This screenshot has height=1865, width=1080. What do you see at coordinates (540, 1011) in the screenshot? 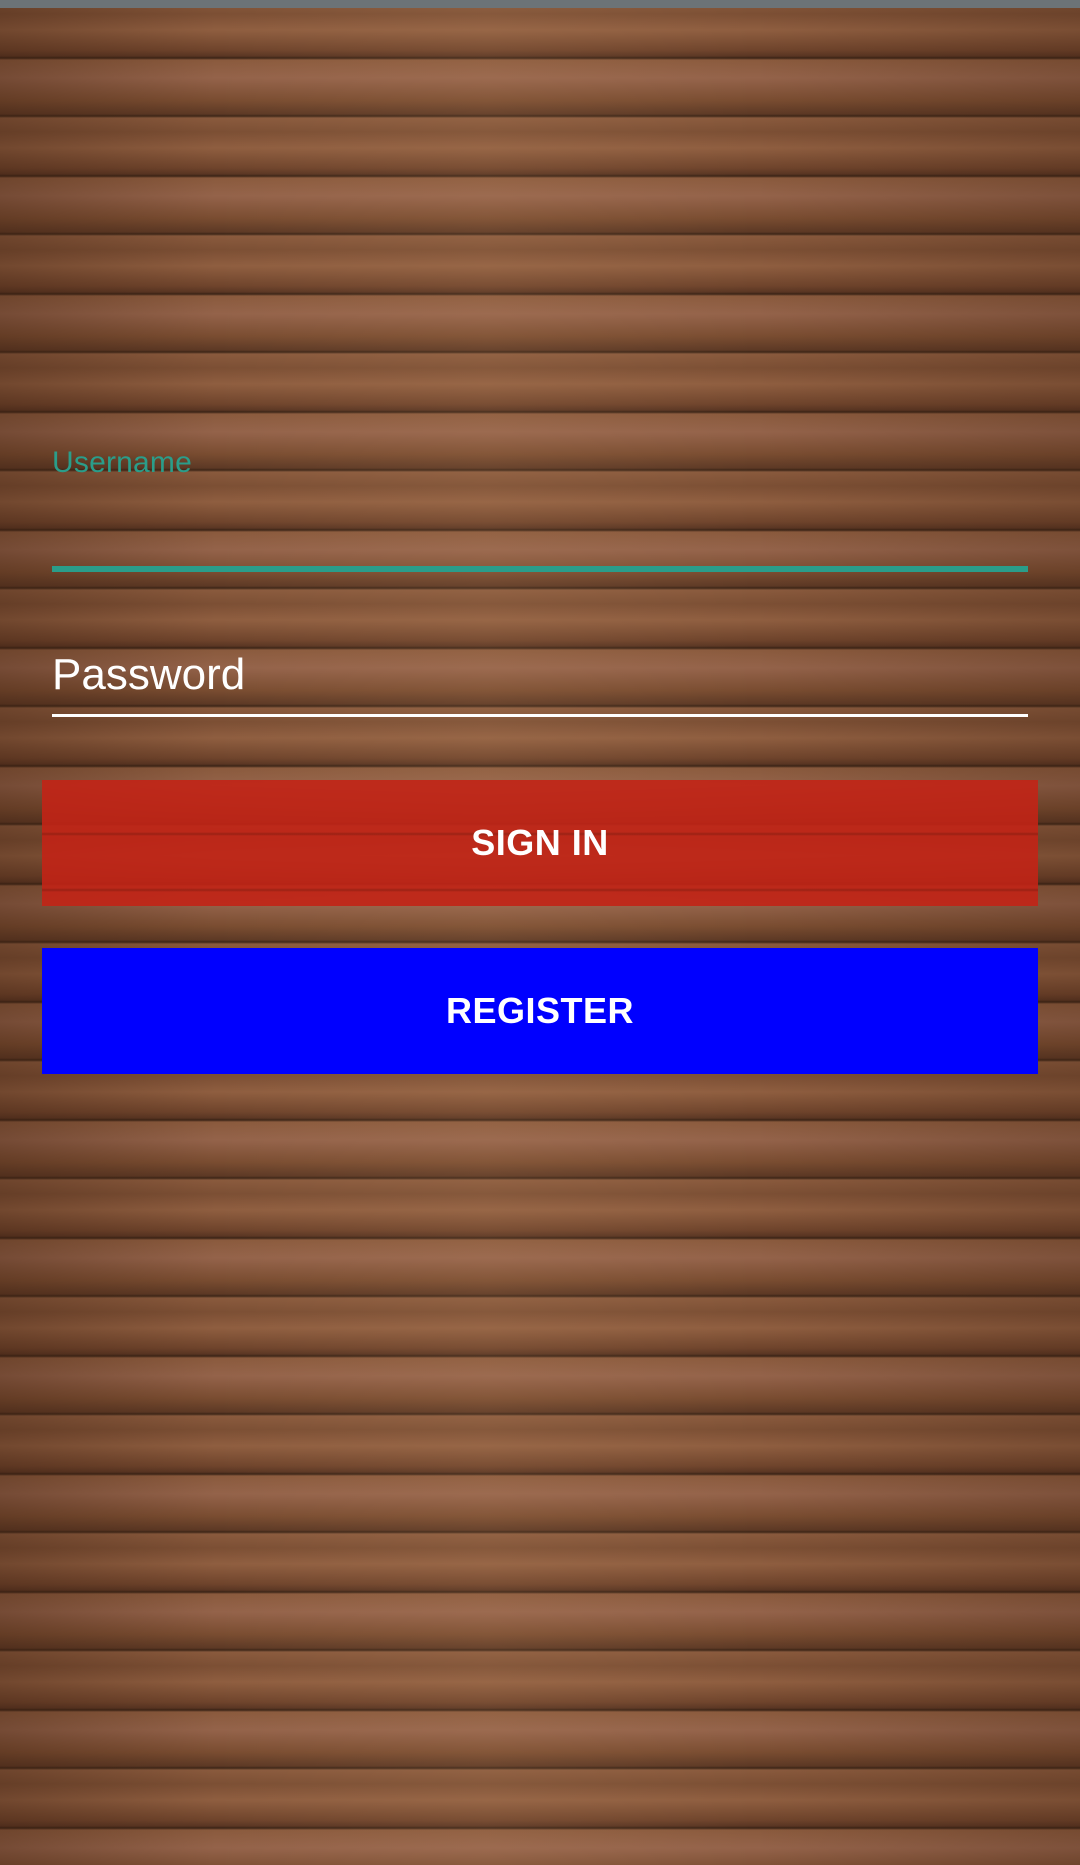
I see `register-button: REGISTER` at bounding box center [540, 1011].